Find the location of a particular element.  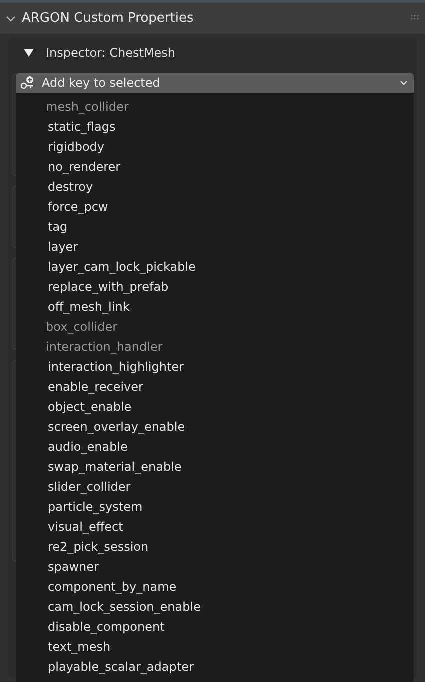

menu-item: replace_with_prefab is located at coordinates (108, 287).